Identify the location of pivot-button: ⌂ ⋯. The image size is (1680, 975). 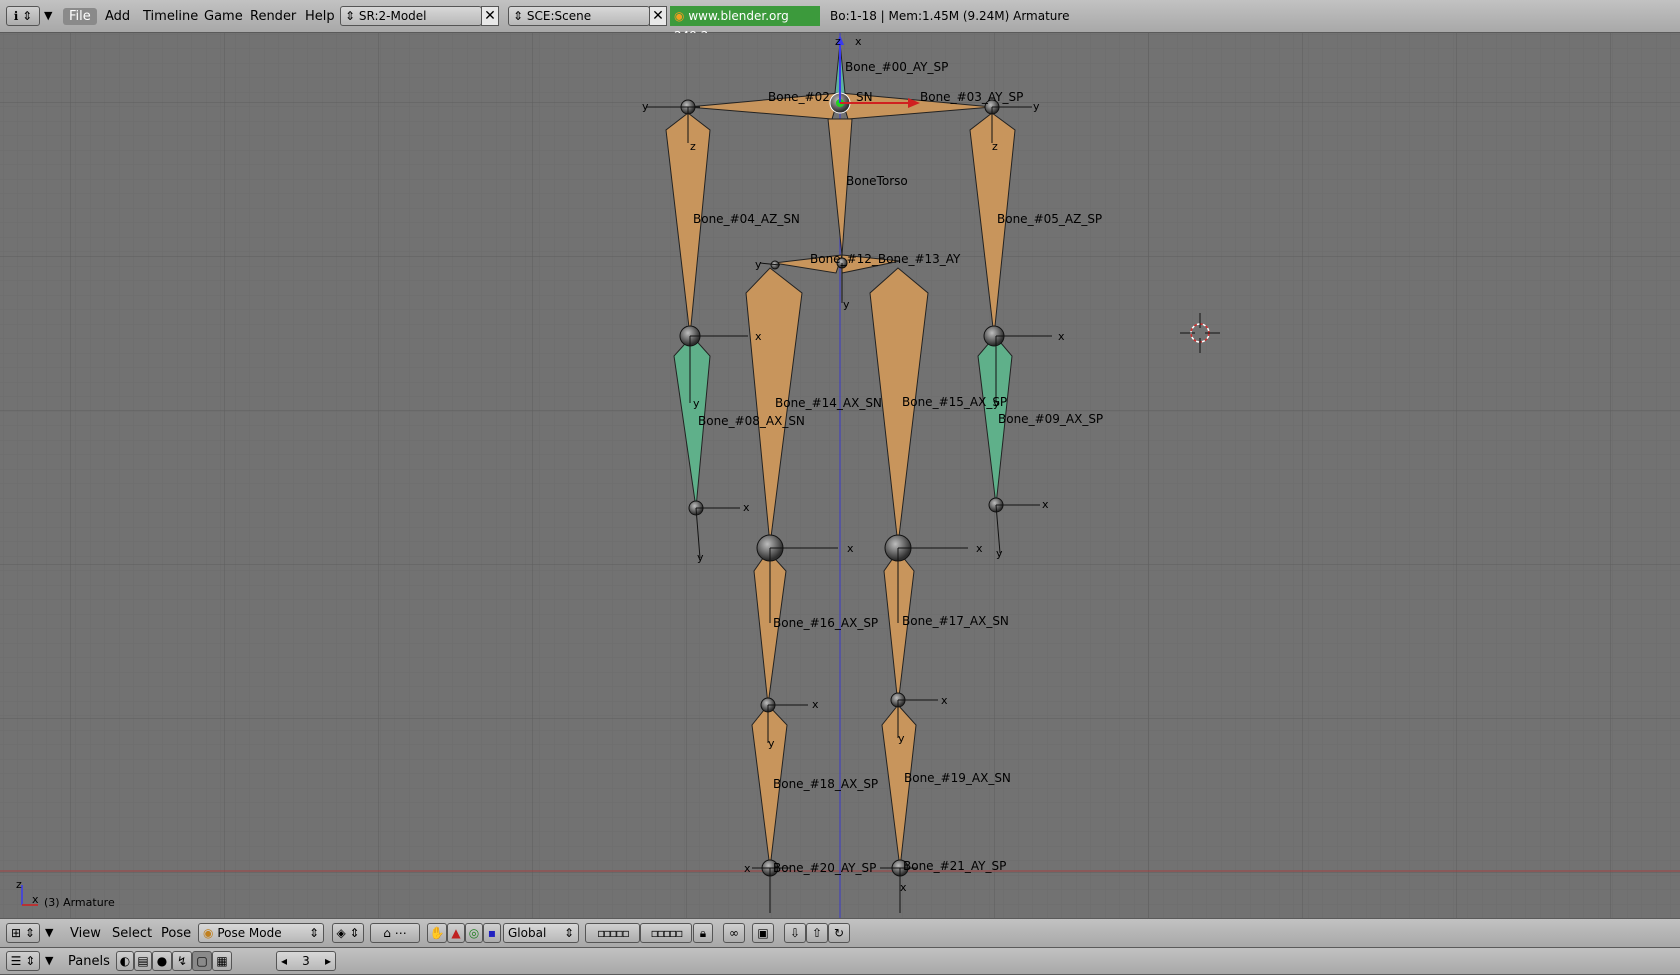
(395, 933).